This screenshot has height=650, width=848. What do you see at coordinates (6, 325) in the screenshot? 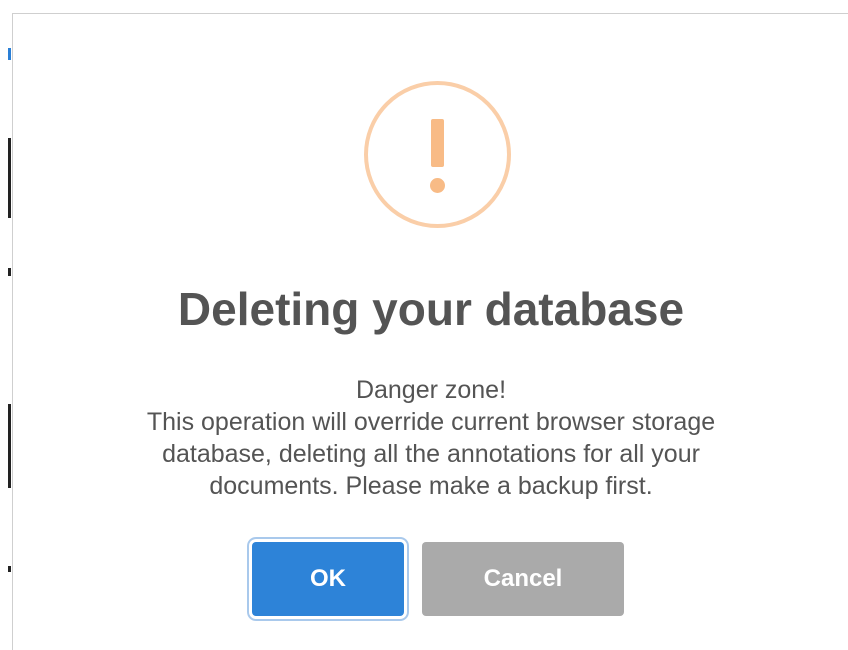
I see `background-page-edge` at bounding box center [6, 325].